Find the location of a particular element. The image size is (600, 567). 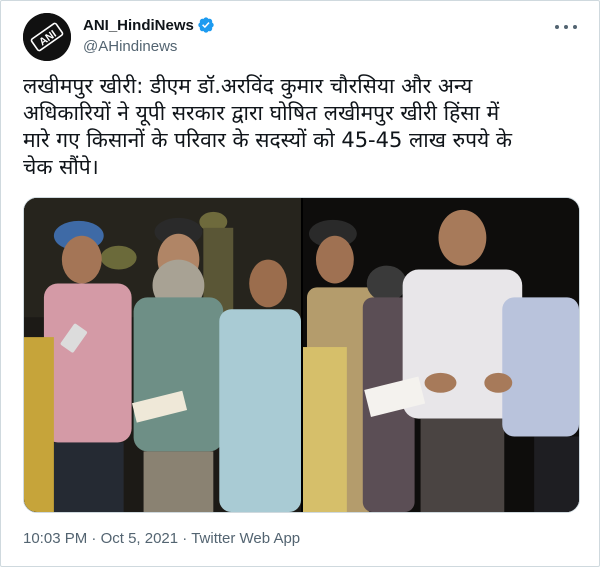

avatar: ANI is located at coordinates (47, 37).